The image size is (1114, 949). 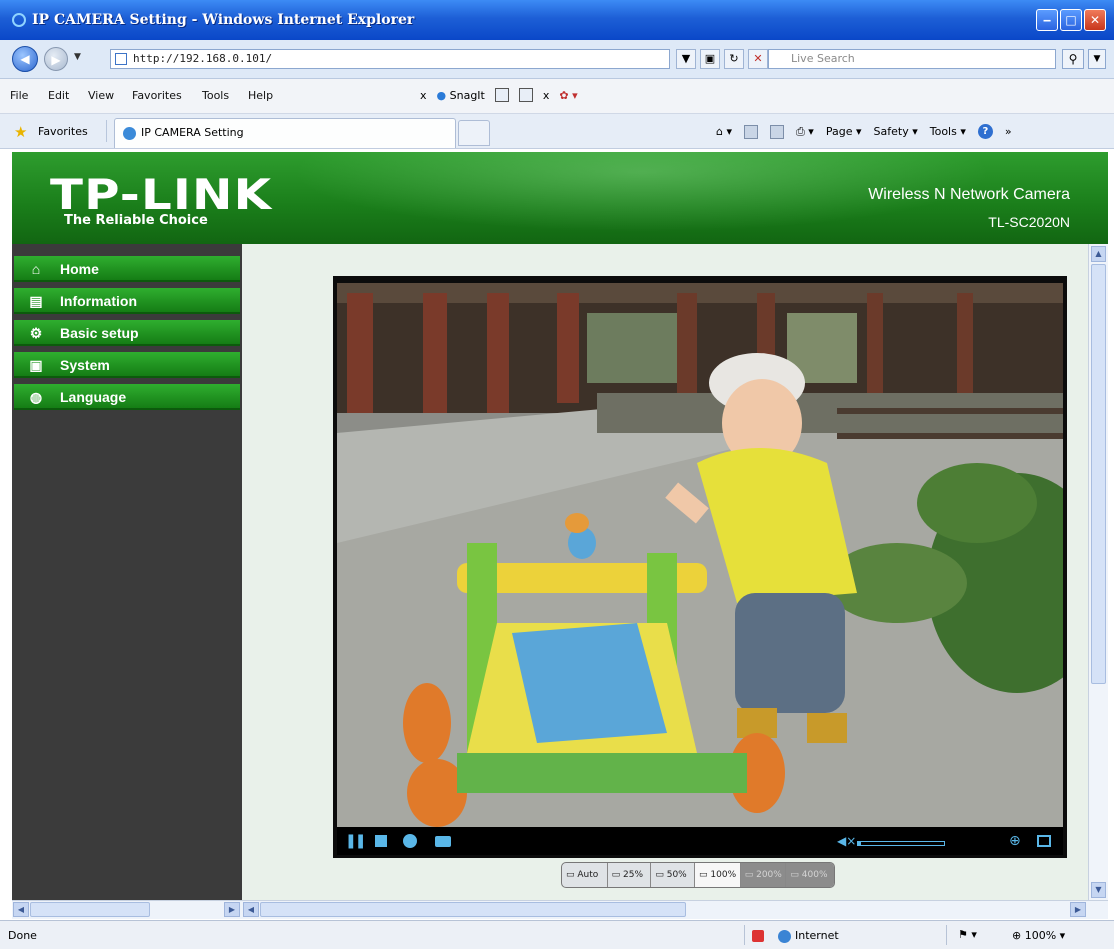 What do you see at coordinates (36, 333) in the screenshot?
I see `gear-icon: ⚙` at bounding box center [36, 333].